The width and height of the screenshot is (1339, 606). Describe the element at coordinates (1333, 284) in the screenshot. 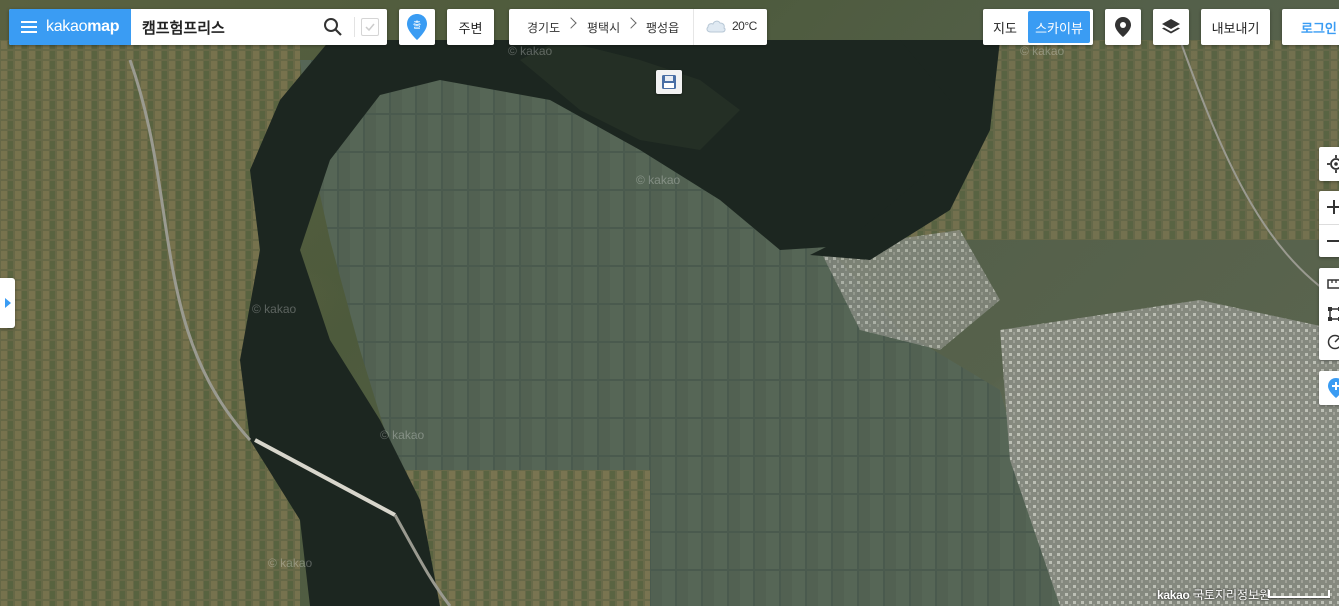

I see `ruler-icon` at that location.